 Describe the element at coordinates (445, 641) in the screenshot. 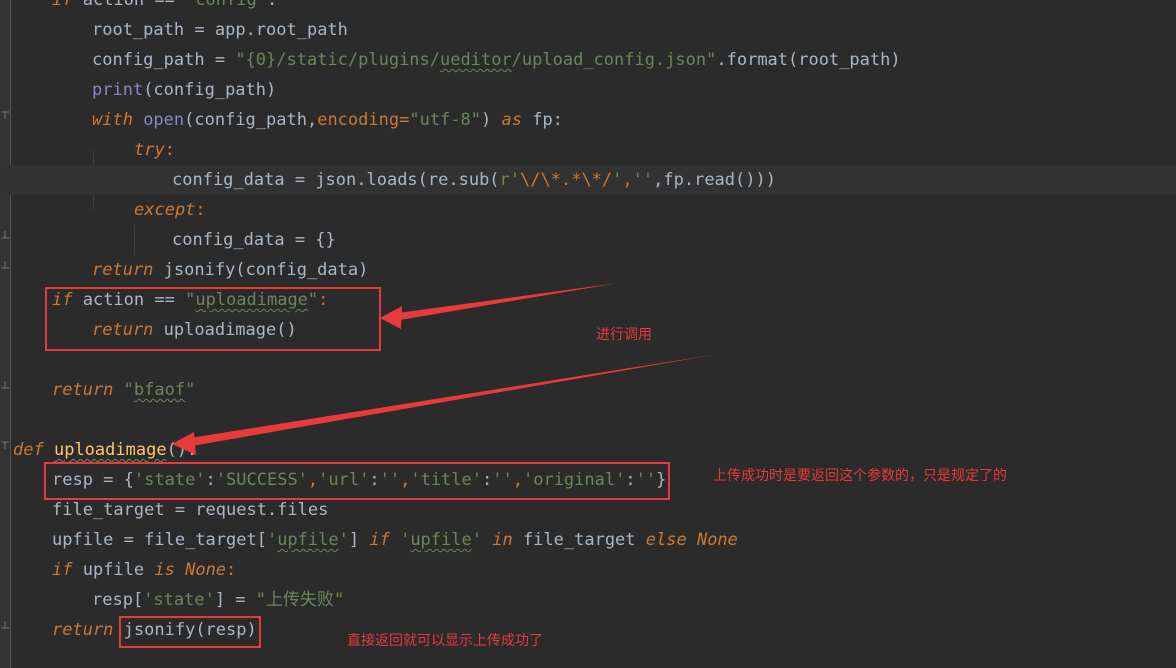

I see `annotation-note: 直接返回就可以显示上传成功了` at that location.